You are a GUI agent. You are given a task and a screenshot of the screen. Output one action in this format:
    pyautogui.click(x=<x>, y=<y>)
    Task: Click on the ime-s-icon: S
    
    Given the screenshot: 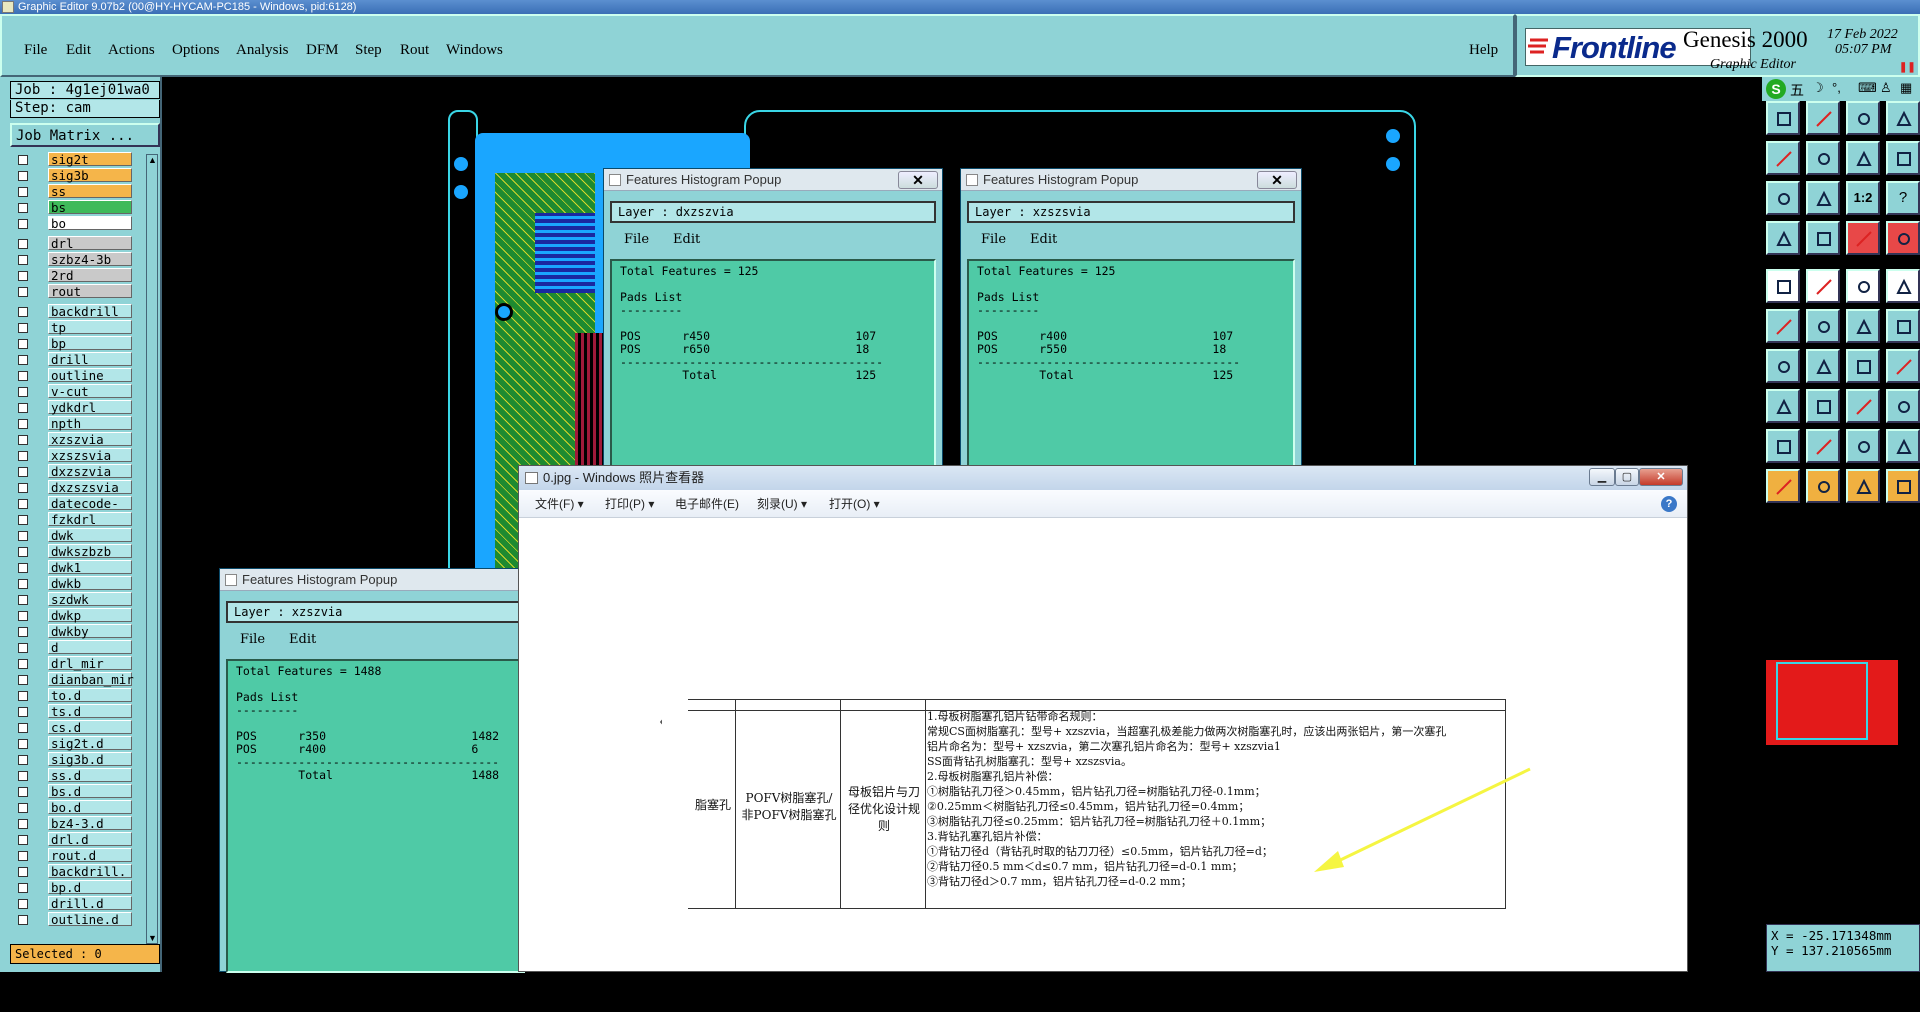 What is the action you would take?
    pyautogui.click(x=1776, y=89)
    